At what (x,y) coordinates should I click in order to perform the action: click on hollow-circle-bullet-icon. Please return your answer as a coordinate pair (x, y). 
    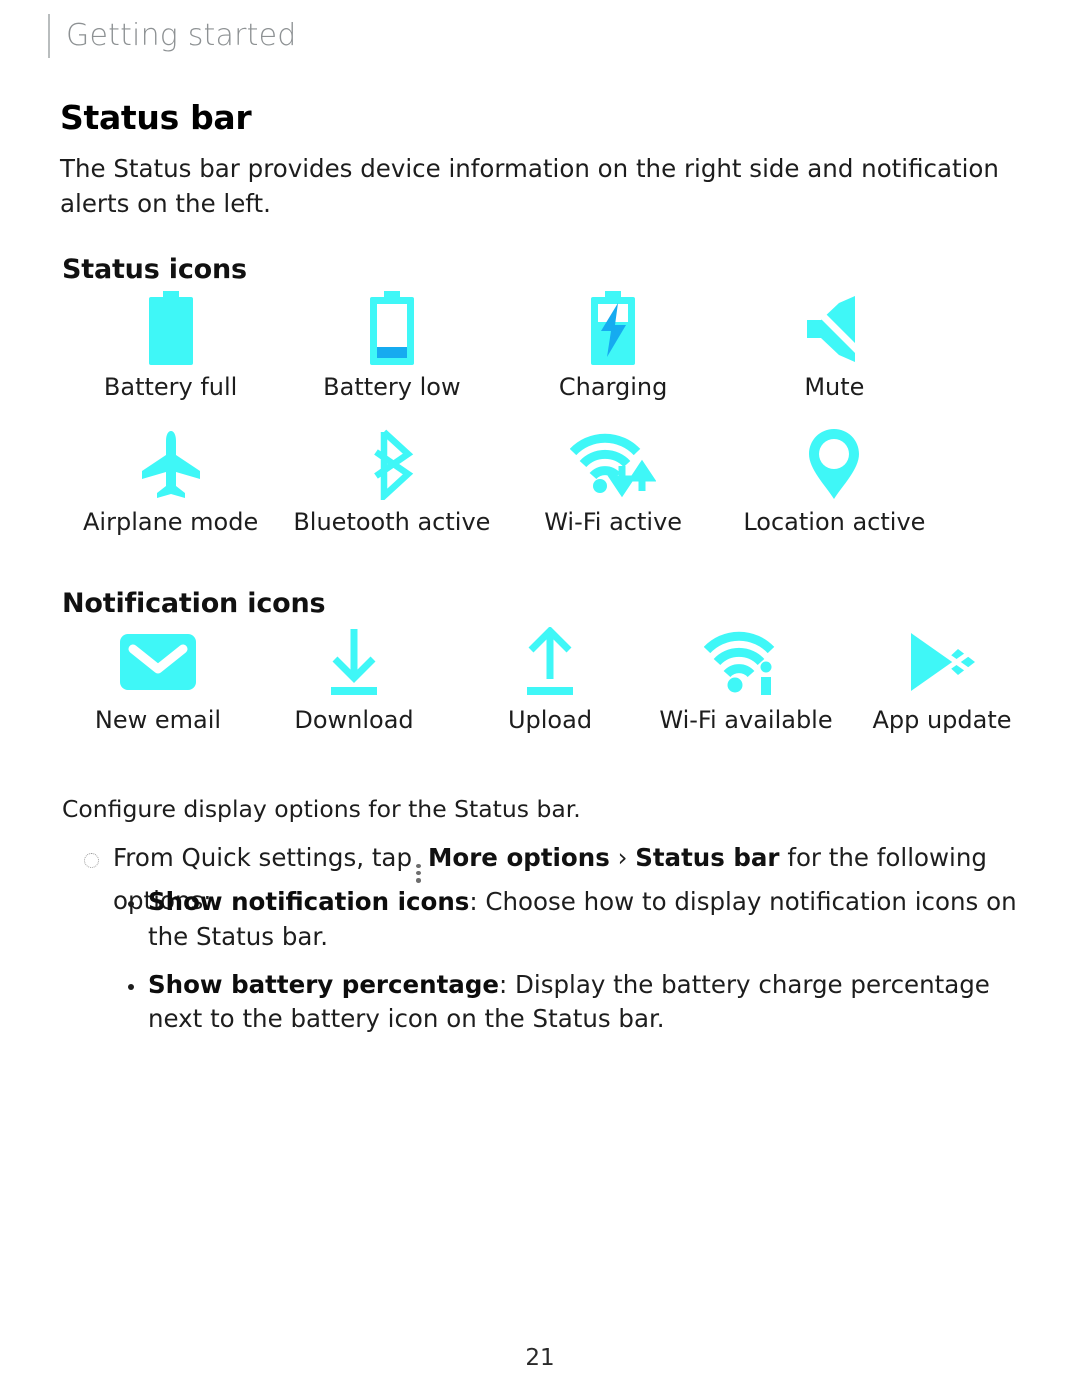
    Looking at the image, I should click on (91, 860).